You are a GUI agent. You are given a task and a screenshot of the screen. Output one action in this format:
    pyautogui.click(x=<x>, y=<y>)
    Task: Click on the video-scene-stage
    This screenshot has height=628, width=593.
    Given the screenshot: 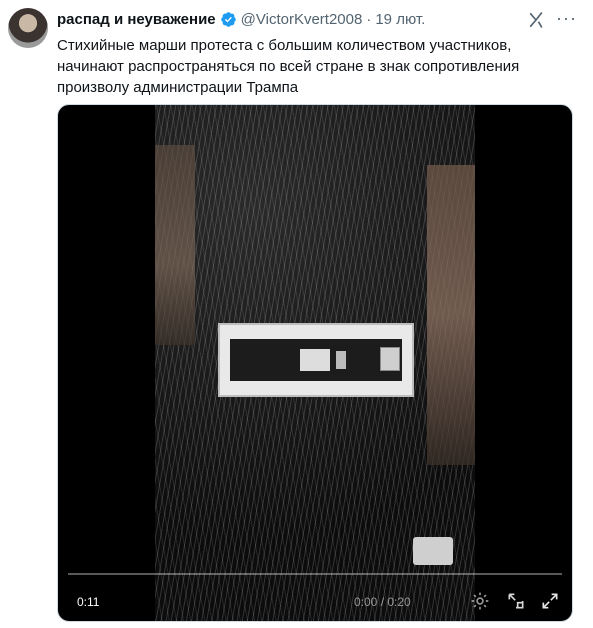 What is the action you would take?
    pyautogui.click(x=316, y=360)
    